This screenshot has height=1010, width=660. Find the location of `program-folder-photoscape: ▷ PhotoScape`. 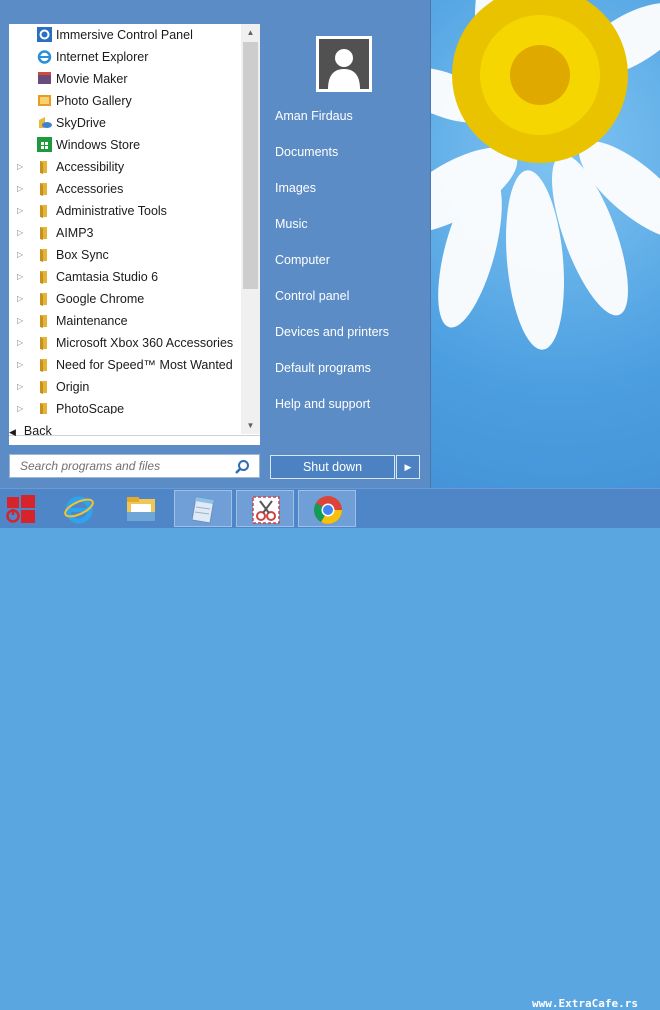

program-folder-photoscape: ▷ PhotoScape is located at coordinates (125, 406).